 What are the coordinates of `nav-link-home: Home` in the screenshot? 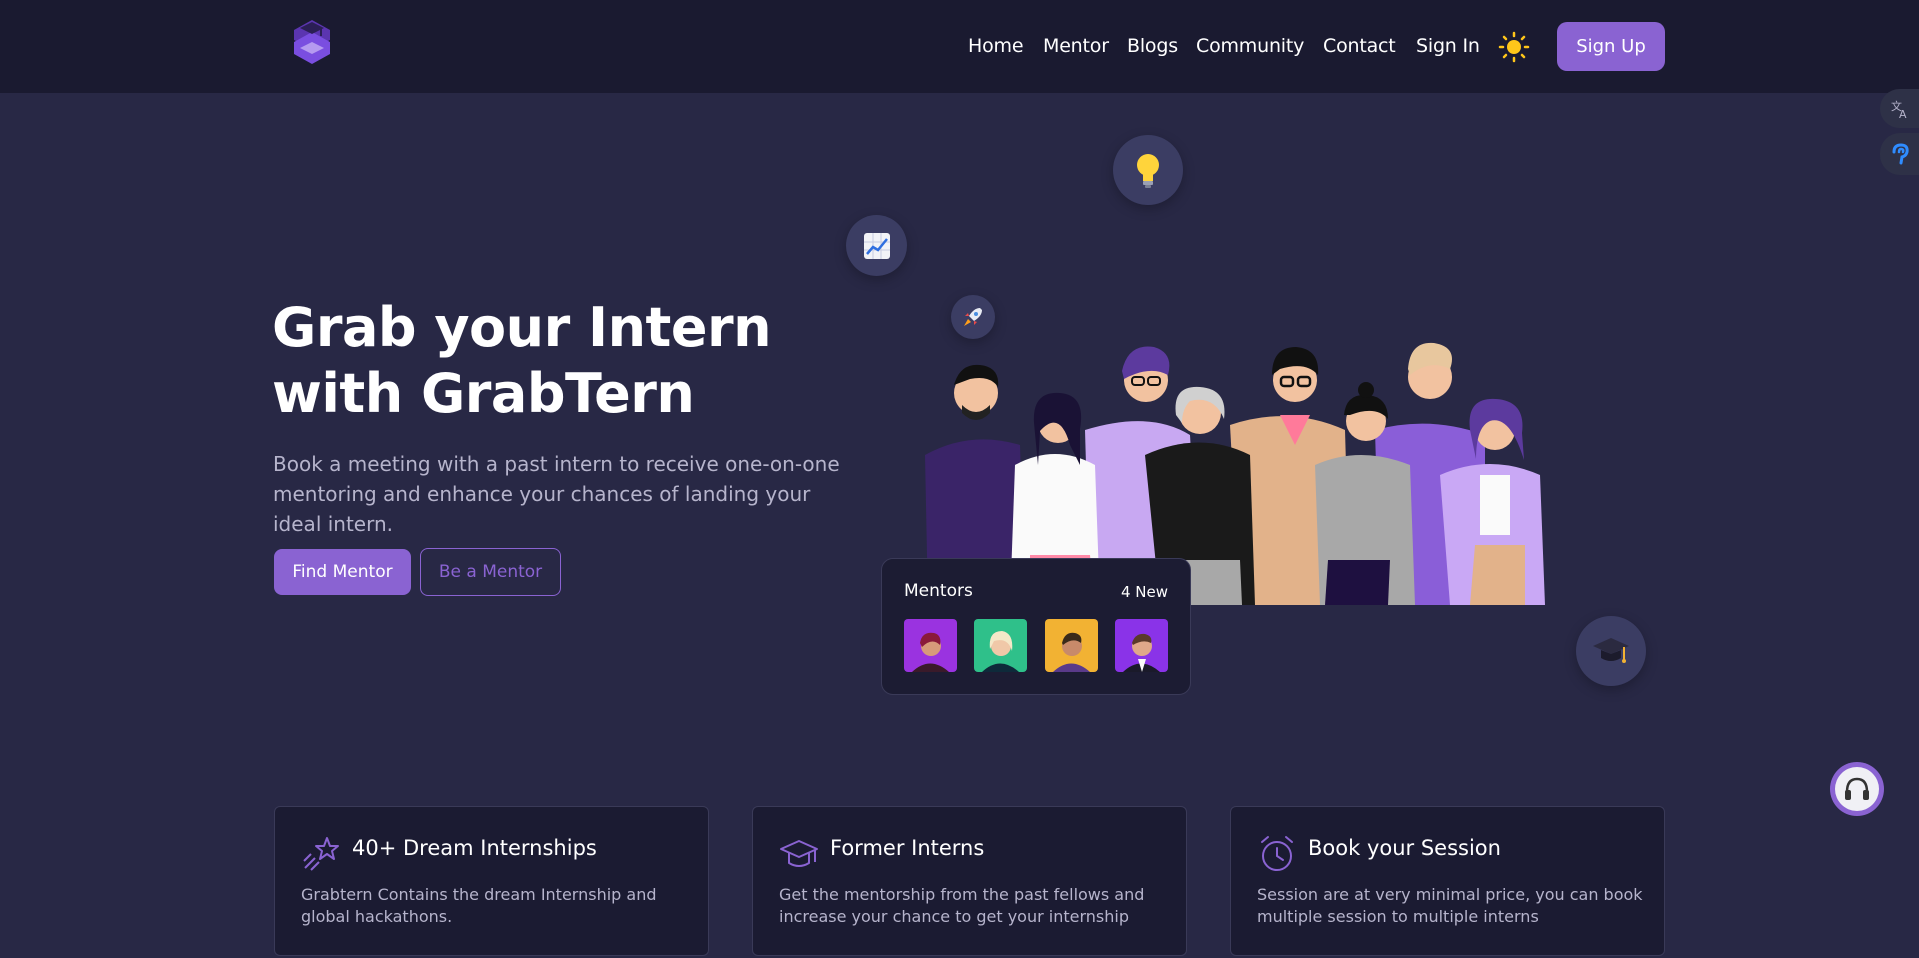 It's located at (996, 46).